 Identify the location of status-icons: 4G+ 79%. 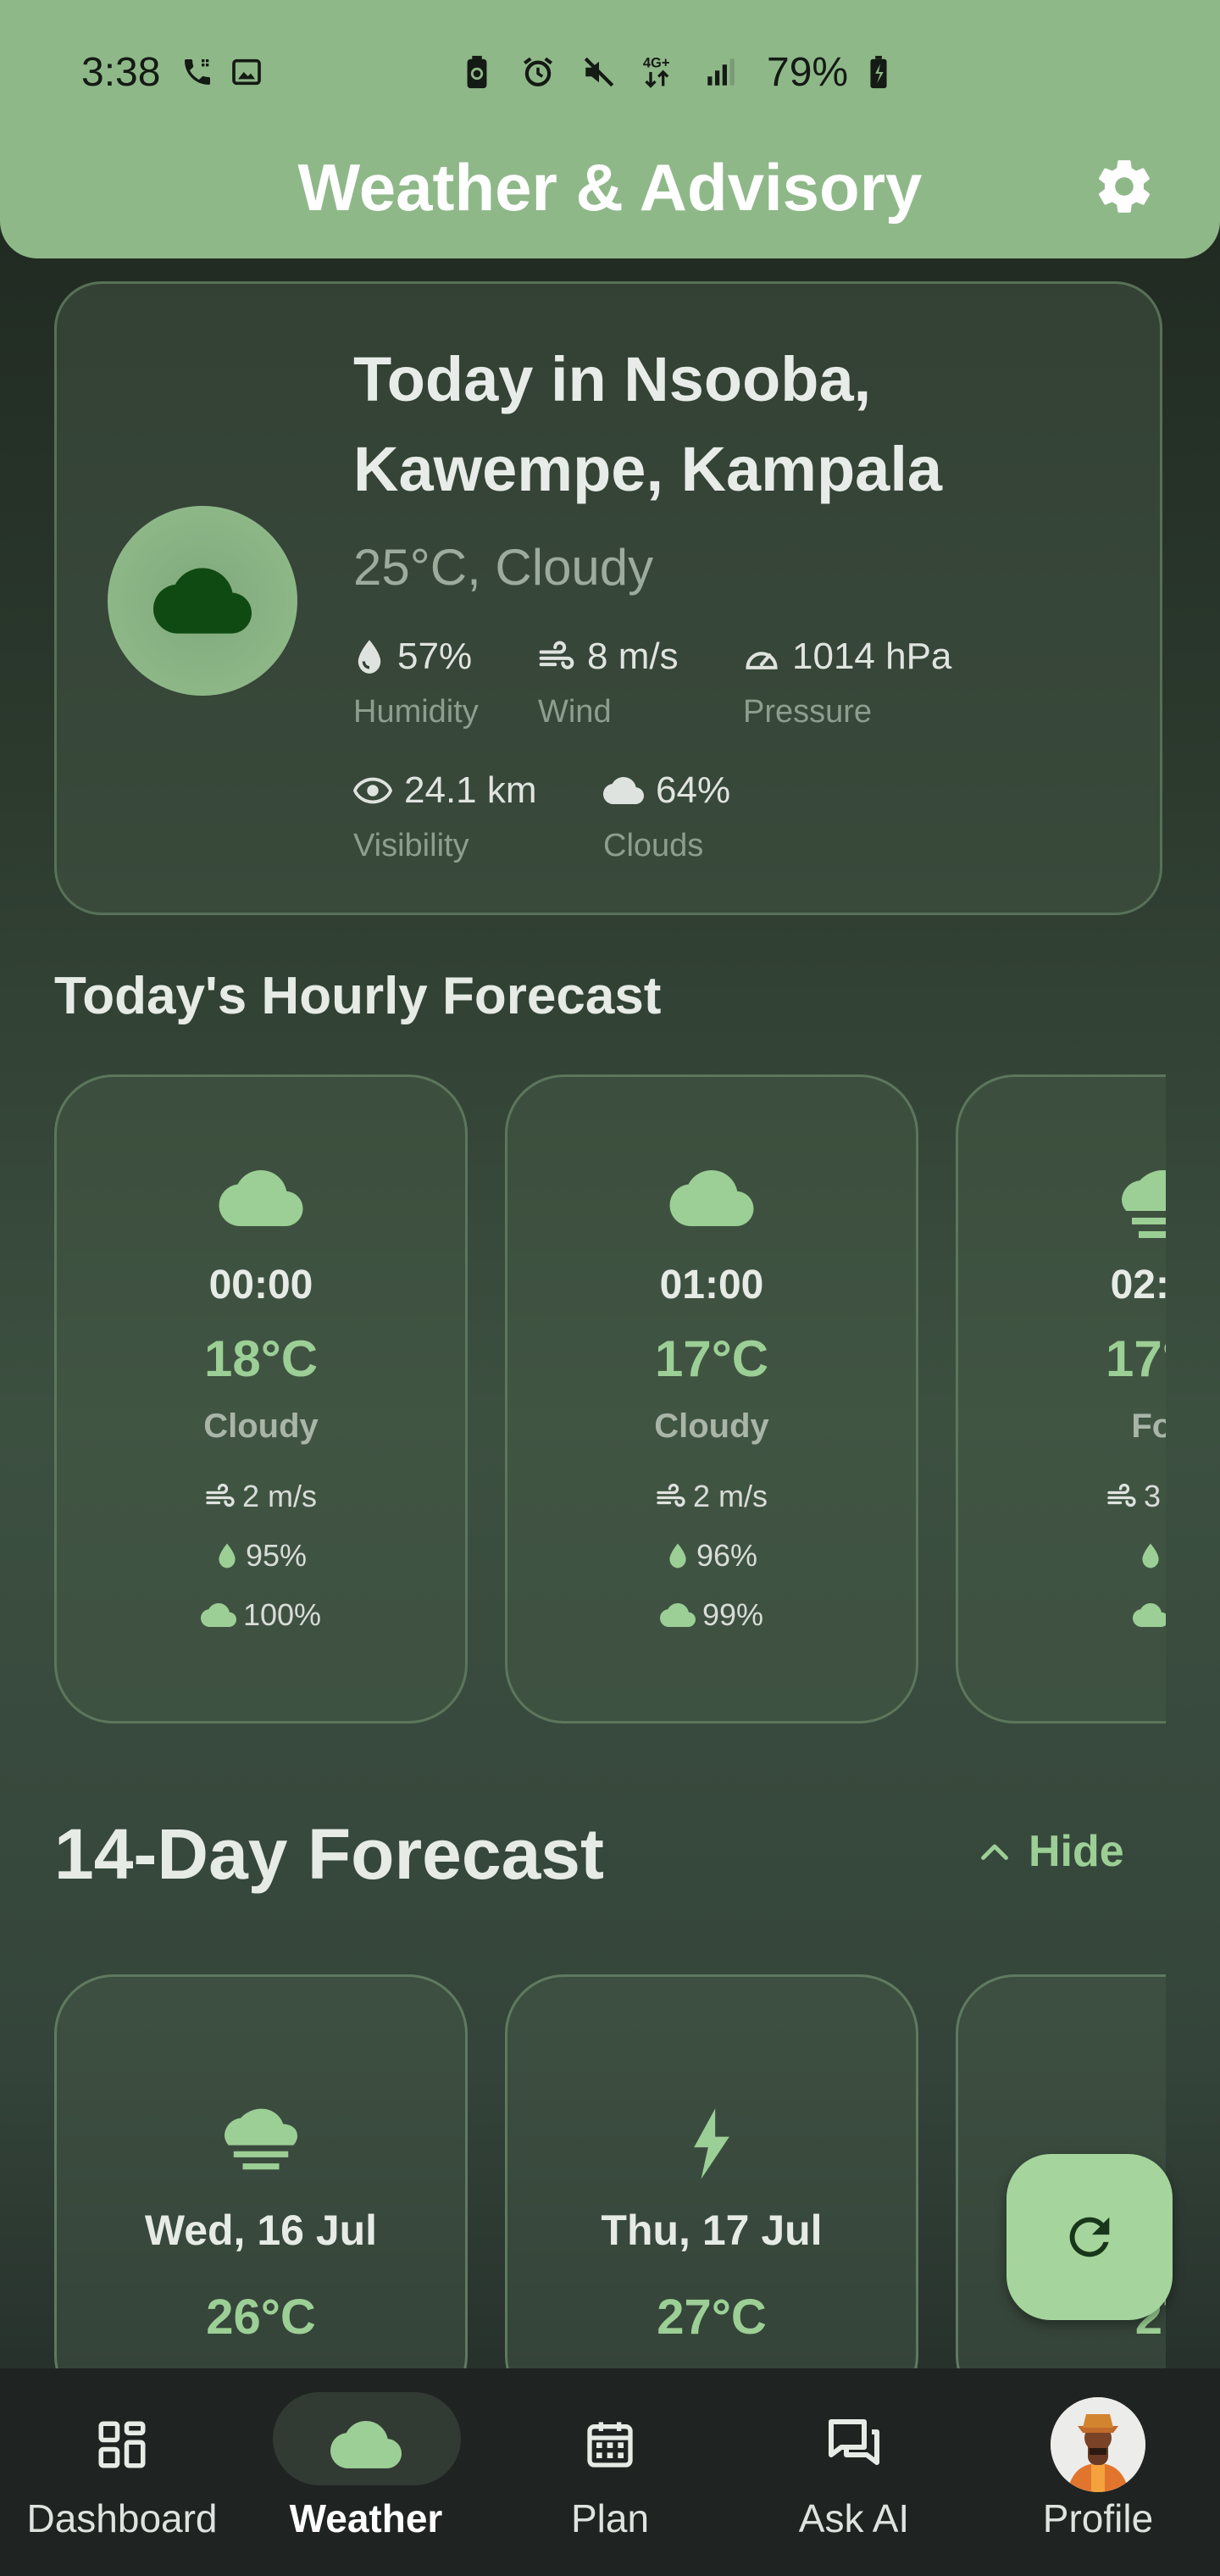
(683, 72).